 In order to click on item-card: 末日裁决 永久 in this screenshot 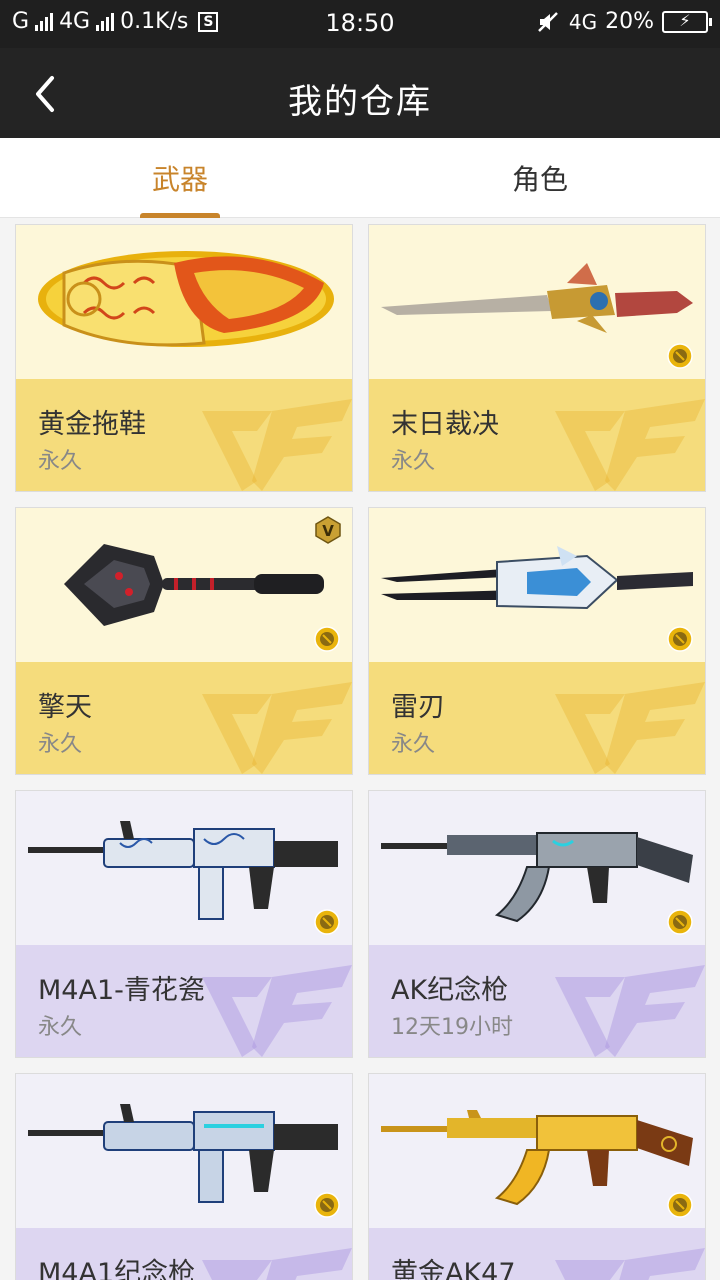, I will do `click(537, 358)`.